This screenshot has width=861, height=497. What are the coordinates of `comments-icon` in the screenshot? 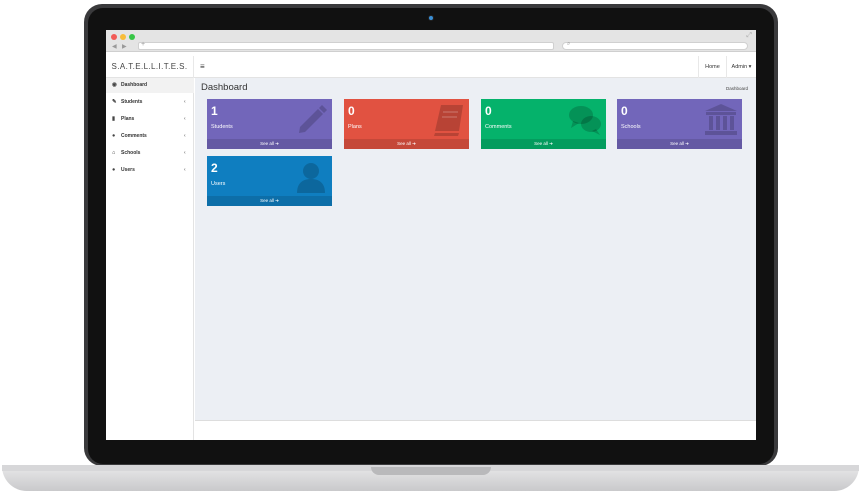 It's located at (585, 120).